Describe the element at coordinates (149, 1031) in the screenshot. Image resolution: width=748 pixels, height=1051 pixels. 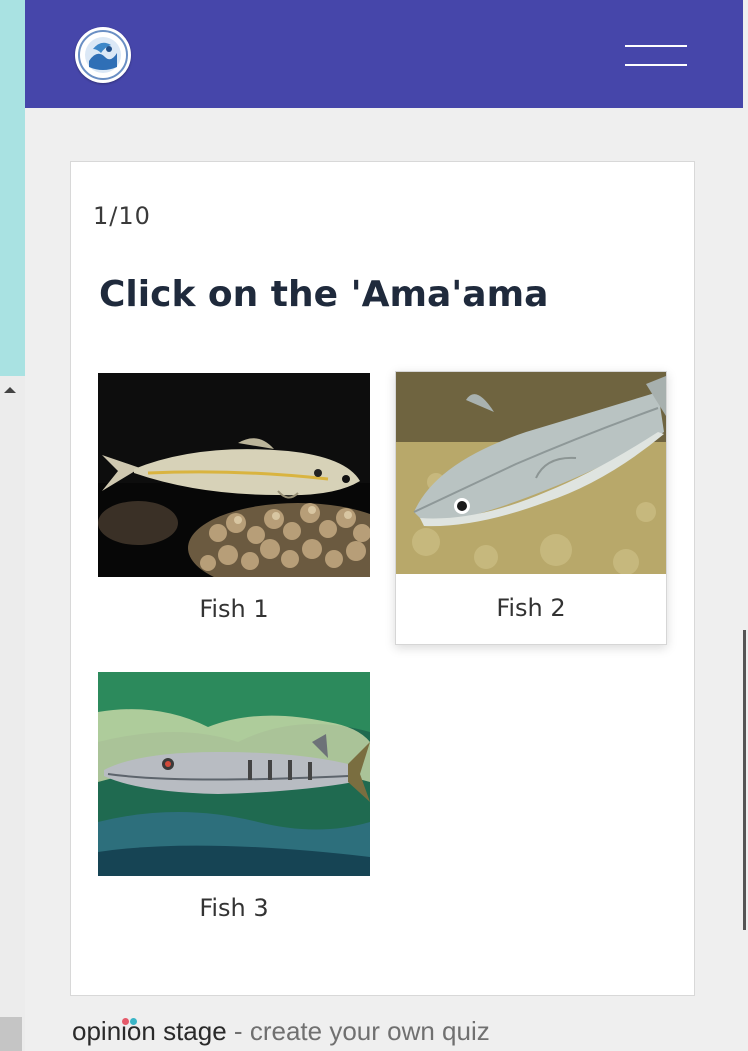
I see `opinion-stage-brand: opinion stage` at that location.